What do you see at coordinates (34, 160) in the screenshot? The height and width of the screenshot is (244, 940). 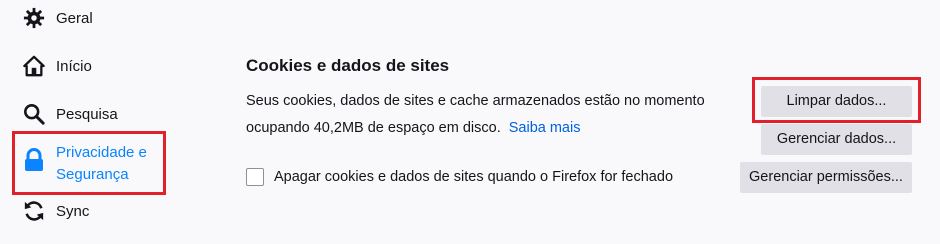 I see `lock-icon` at bounding box center [34, 160].